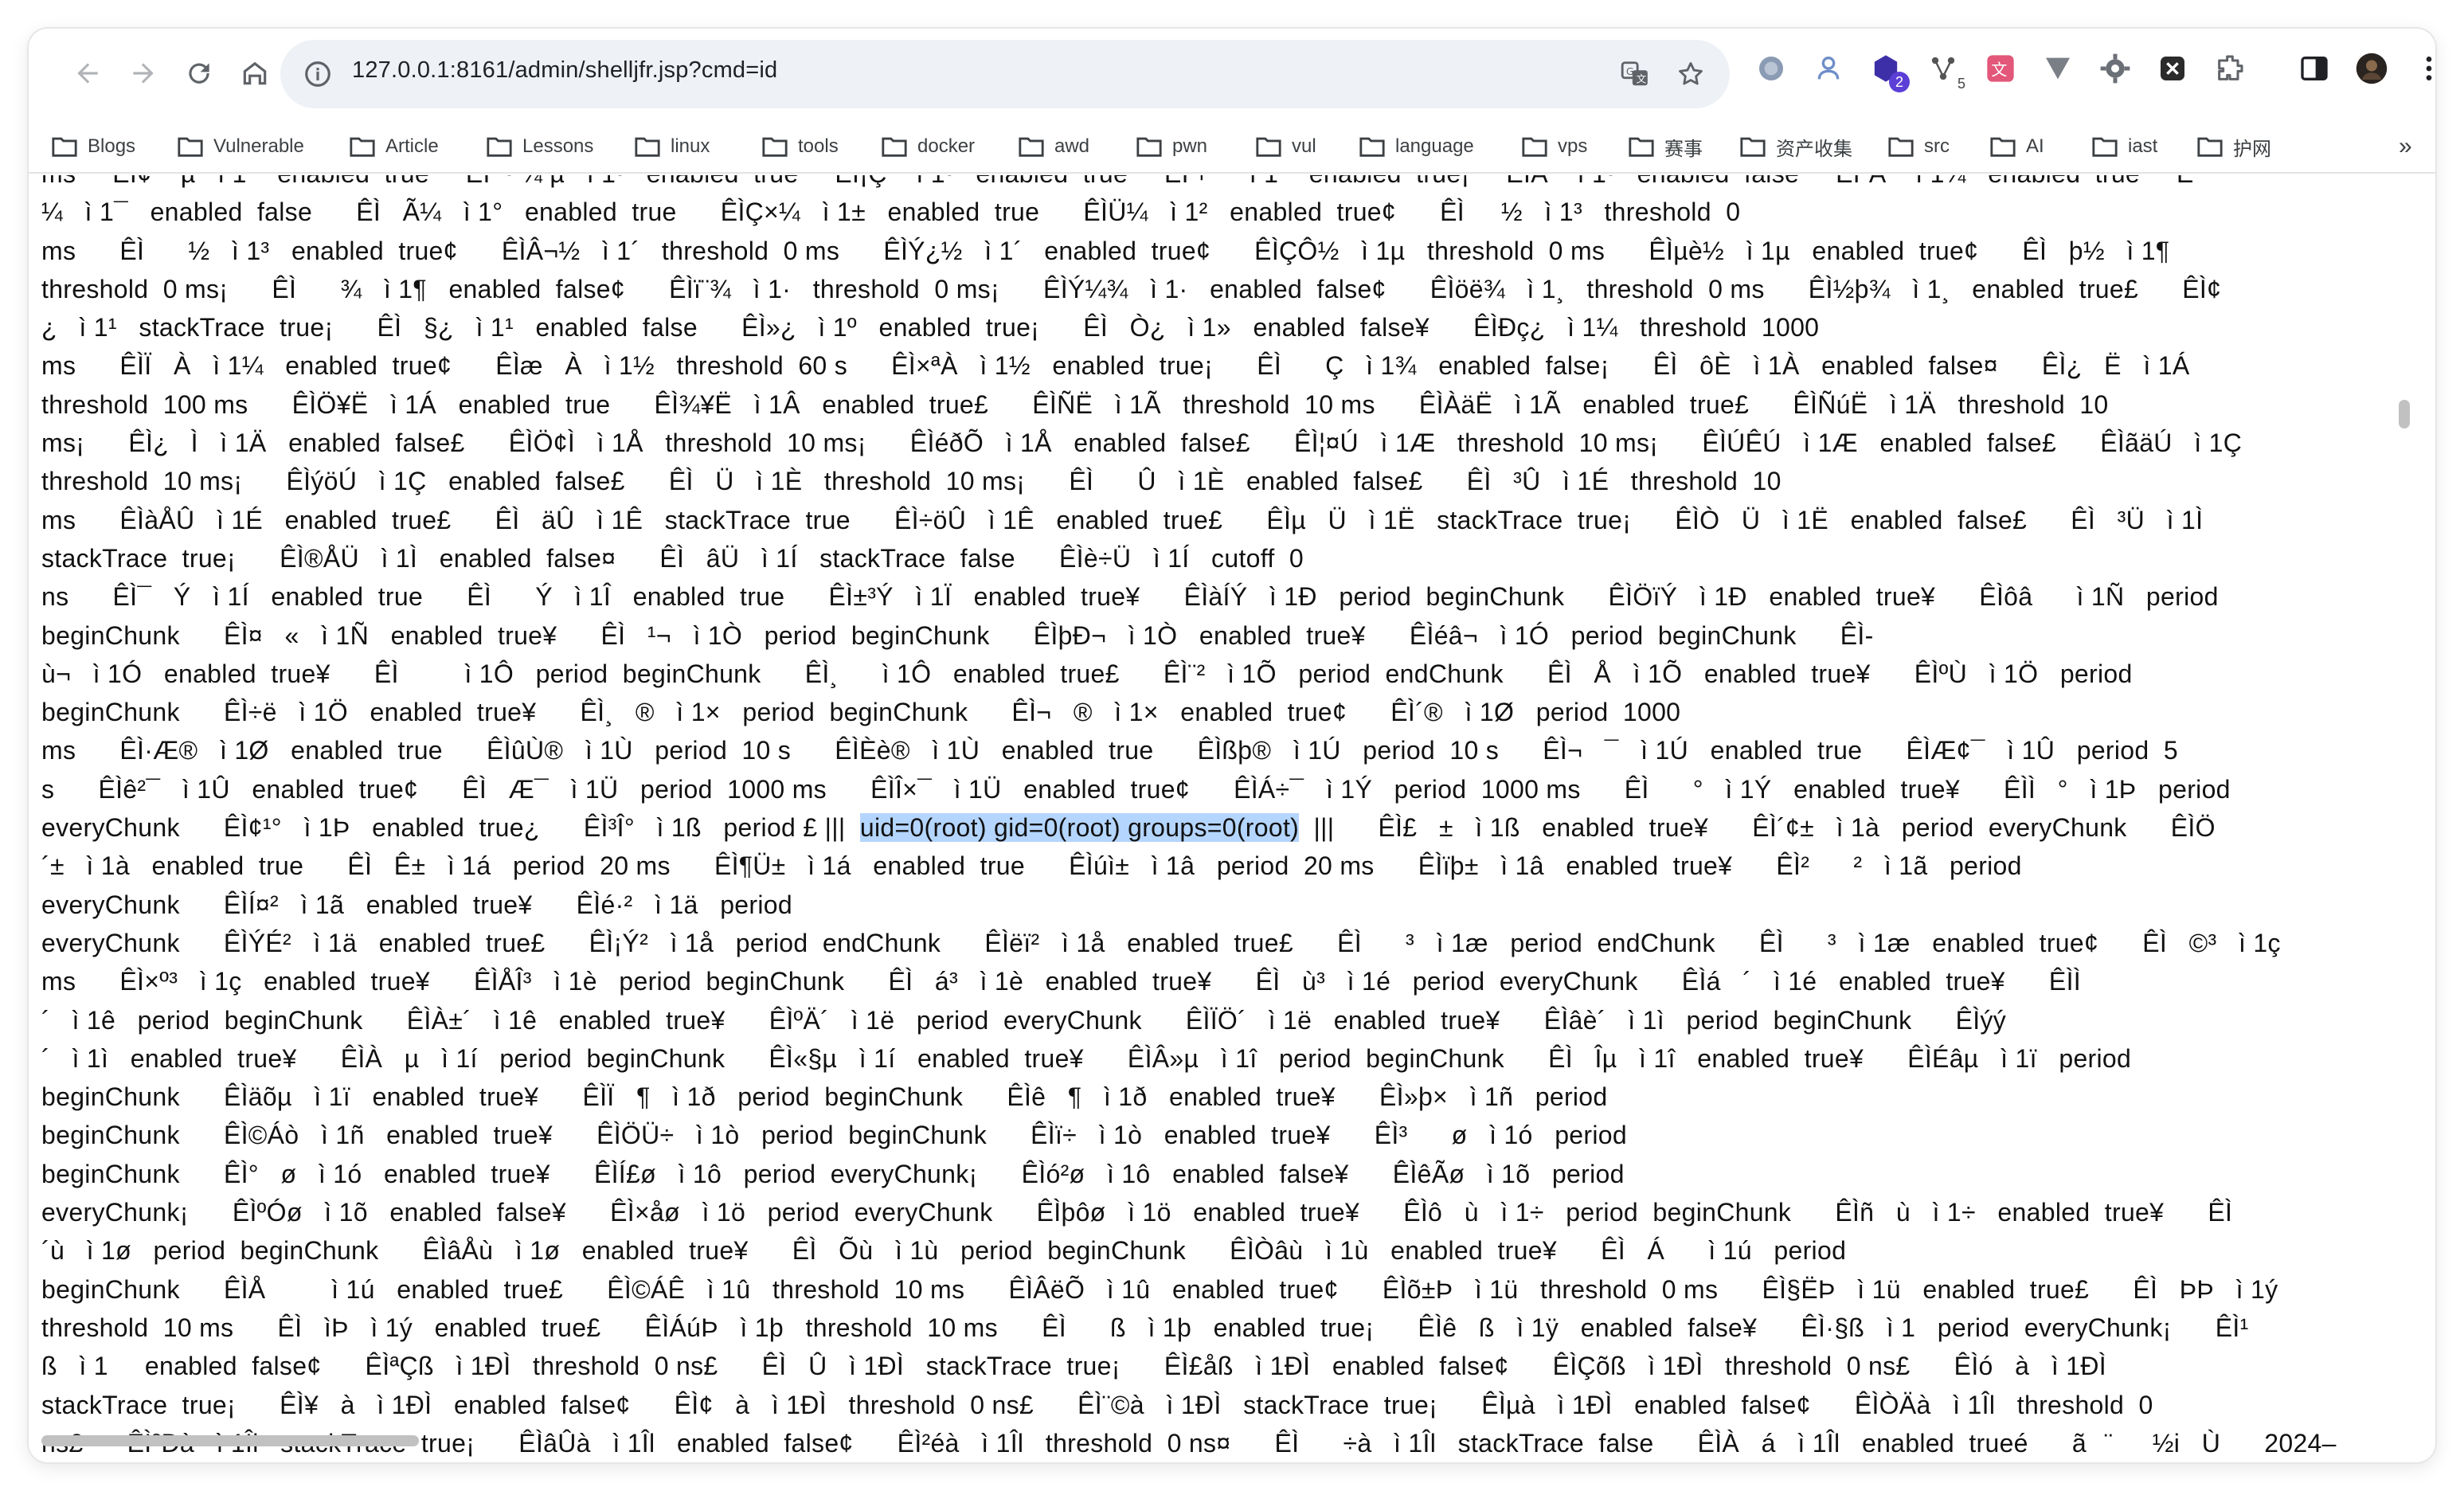  I want to click on extension-count: 5, so click(1961, 84).